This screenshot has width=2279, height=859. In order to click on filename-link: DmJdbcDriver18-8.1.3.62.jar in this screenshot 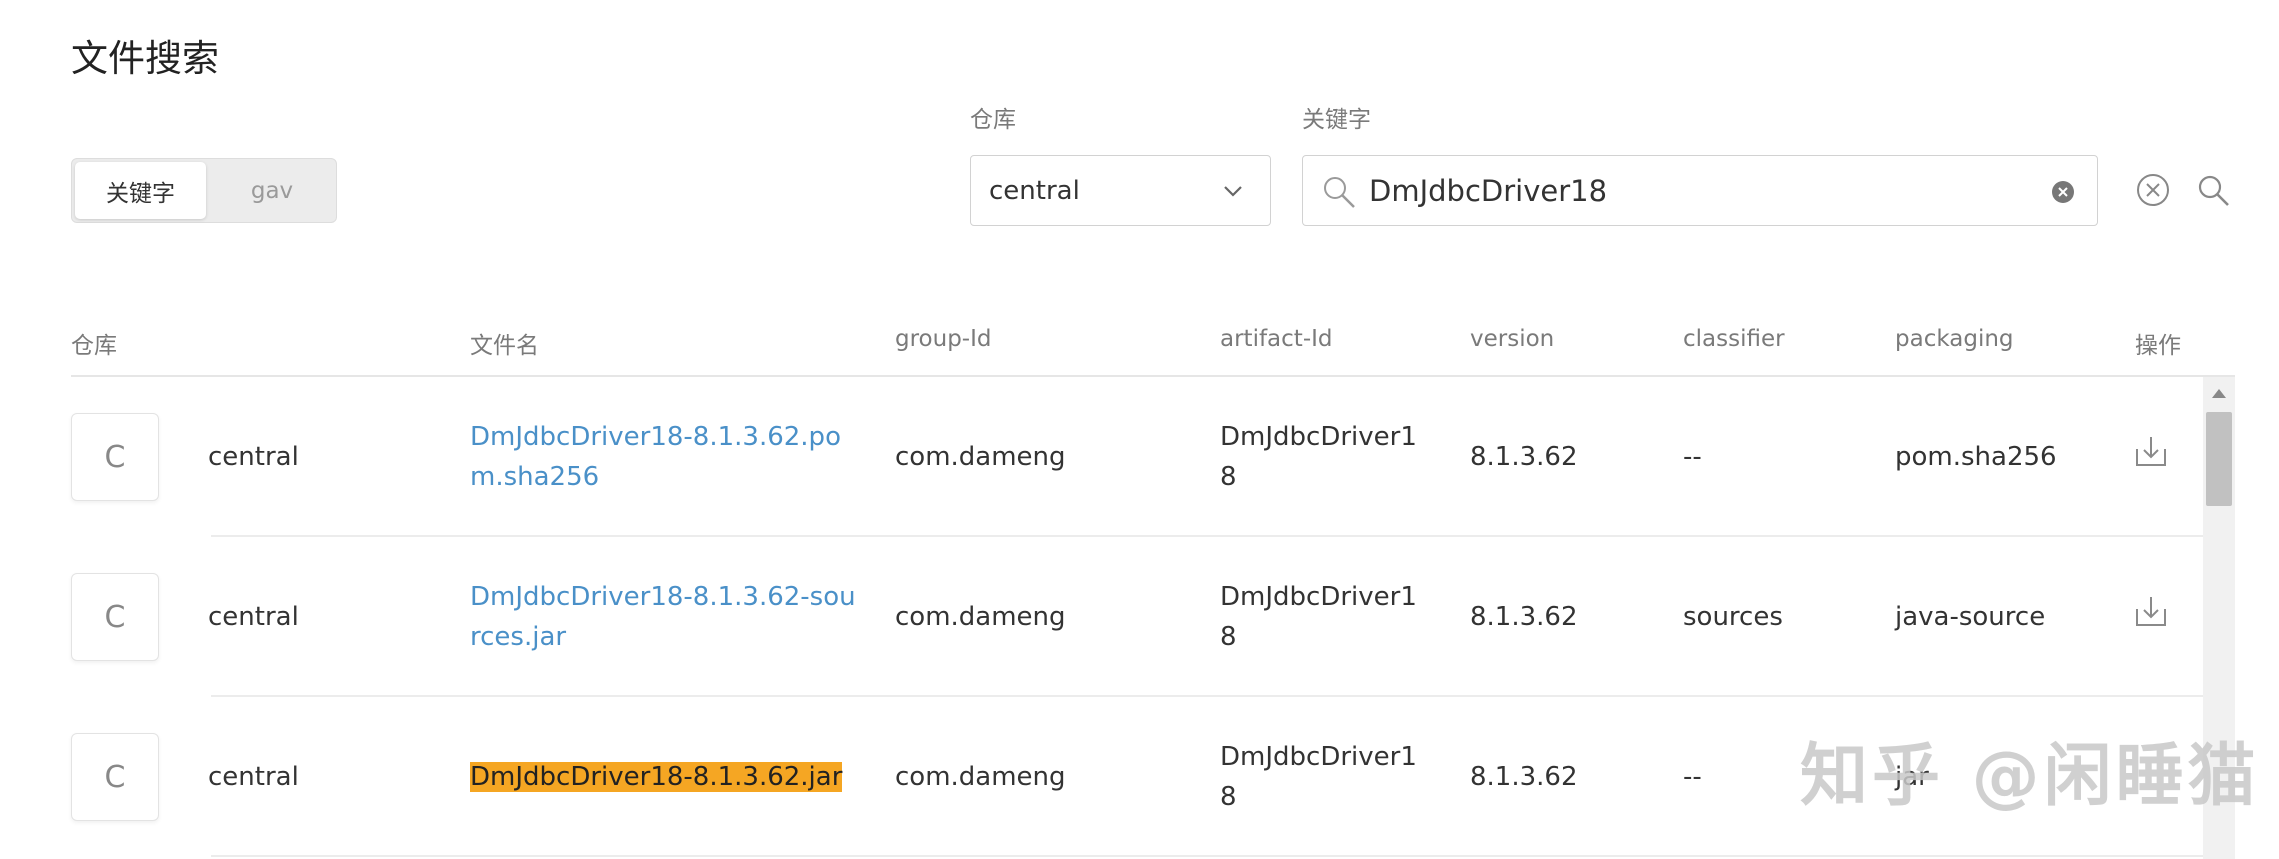, I will do `click(656, 777)`.